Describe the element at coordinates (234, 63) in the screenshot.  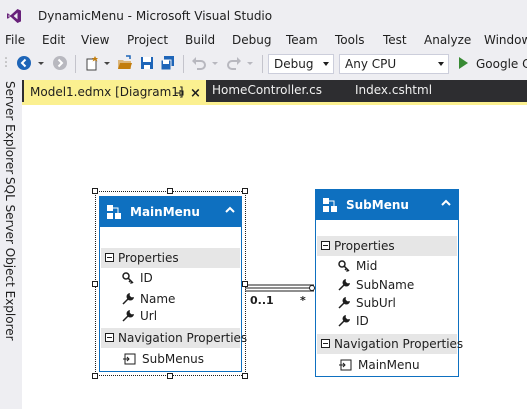
I see `redo-icon` at that location.